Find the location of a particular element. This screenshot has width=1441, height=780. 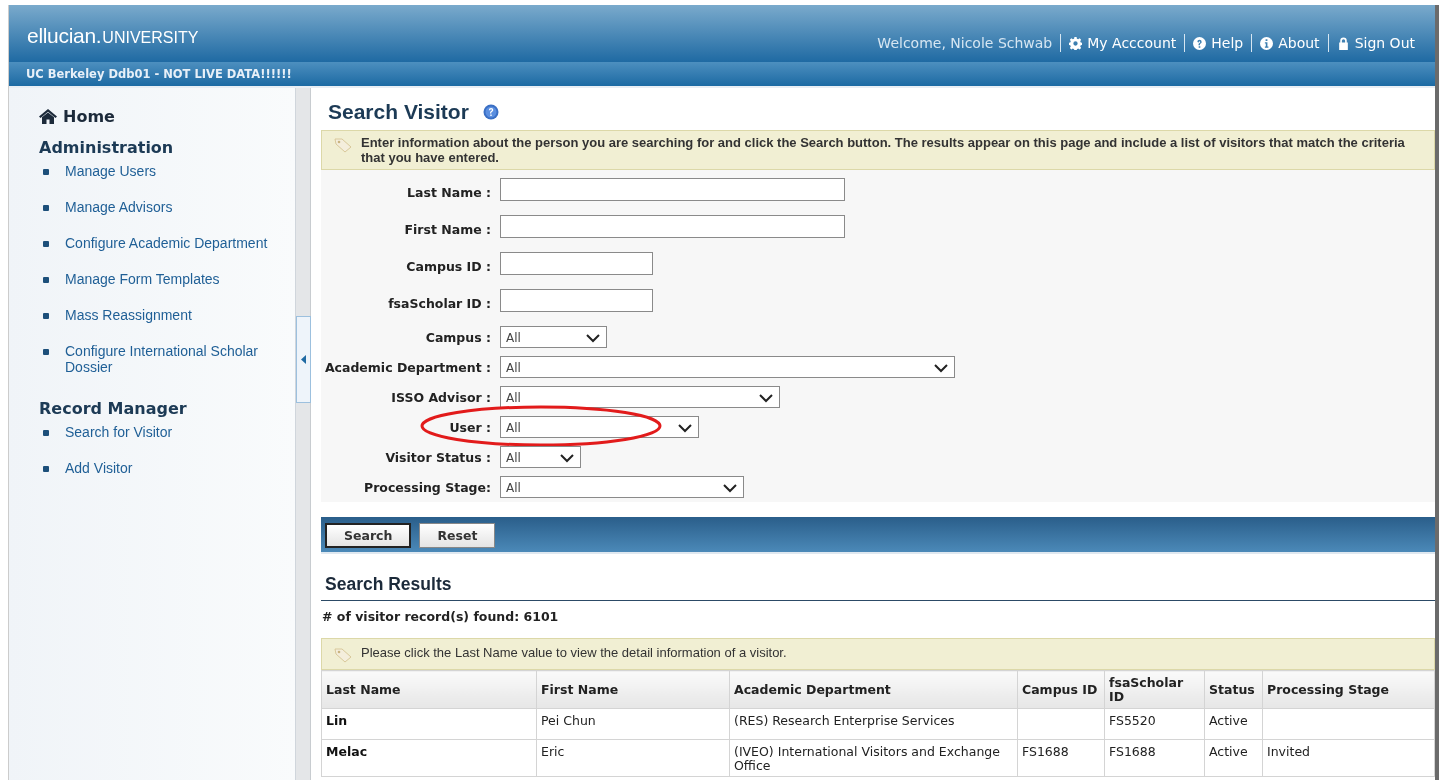

sidebar-link: Manage Form Templates is located at coordinates (142, 279).